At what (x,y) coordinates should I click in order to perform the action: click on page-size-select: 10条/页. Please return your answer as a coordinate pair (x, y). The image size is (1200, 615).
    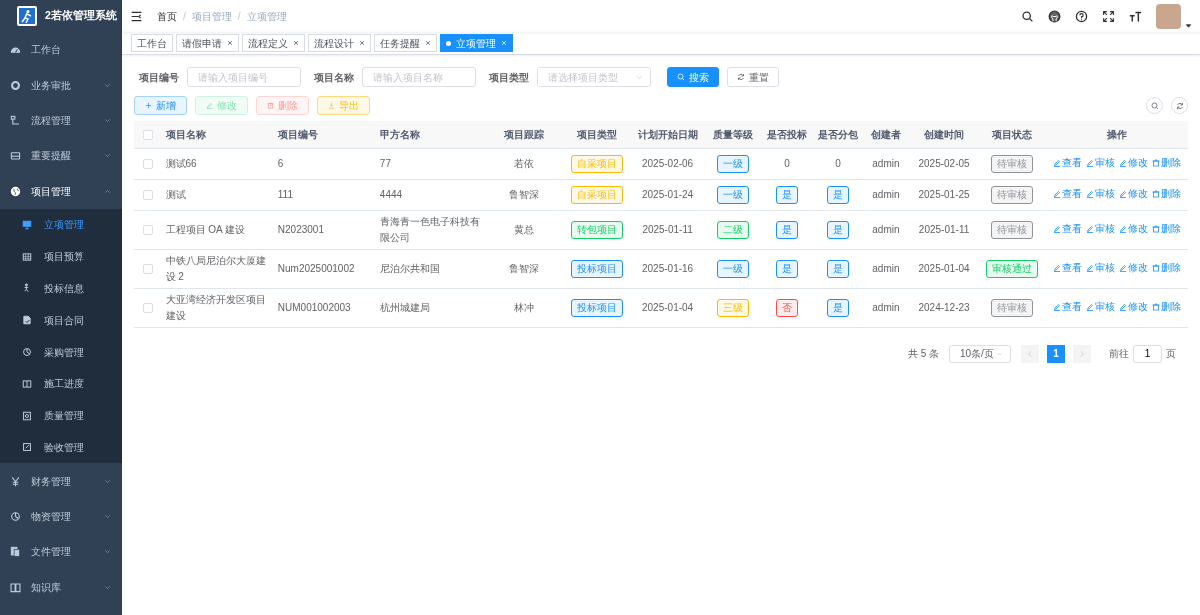
    Looking at the image, I should click on (980, 353).